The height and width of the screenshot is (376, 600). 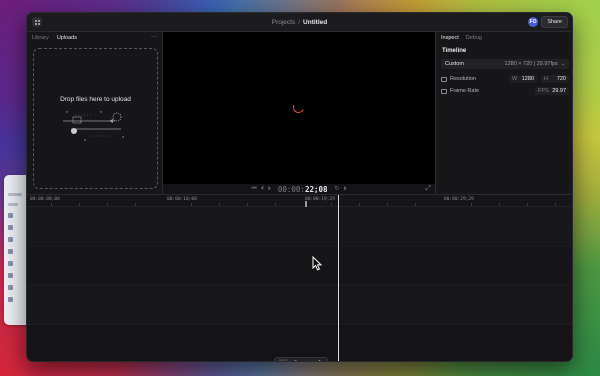 What do you see at coordinates (555, 79) in the screenshot?
I see `height-field: H 720` at bounding box center [555, 79].